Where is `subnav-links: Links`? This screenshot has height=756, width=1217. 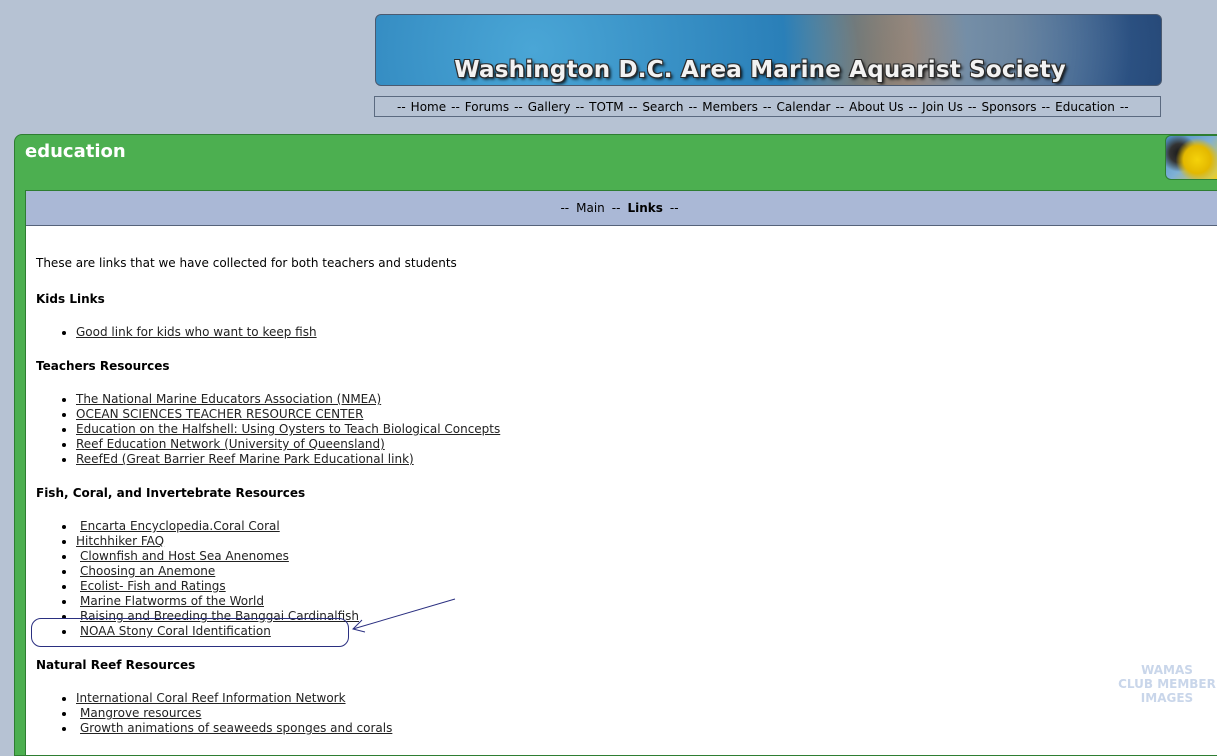
subnav-links: Links is located at coordinates (644, 208).